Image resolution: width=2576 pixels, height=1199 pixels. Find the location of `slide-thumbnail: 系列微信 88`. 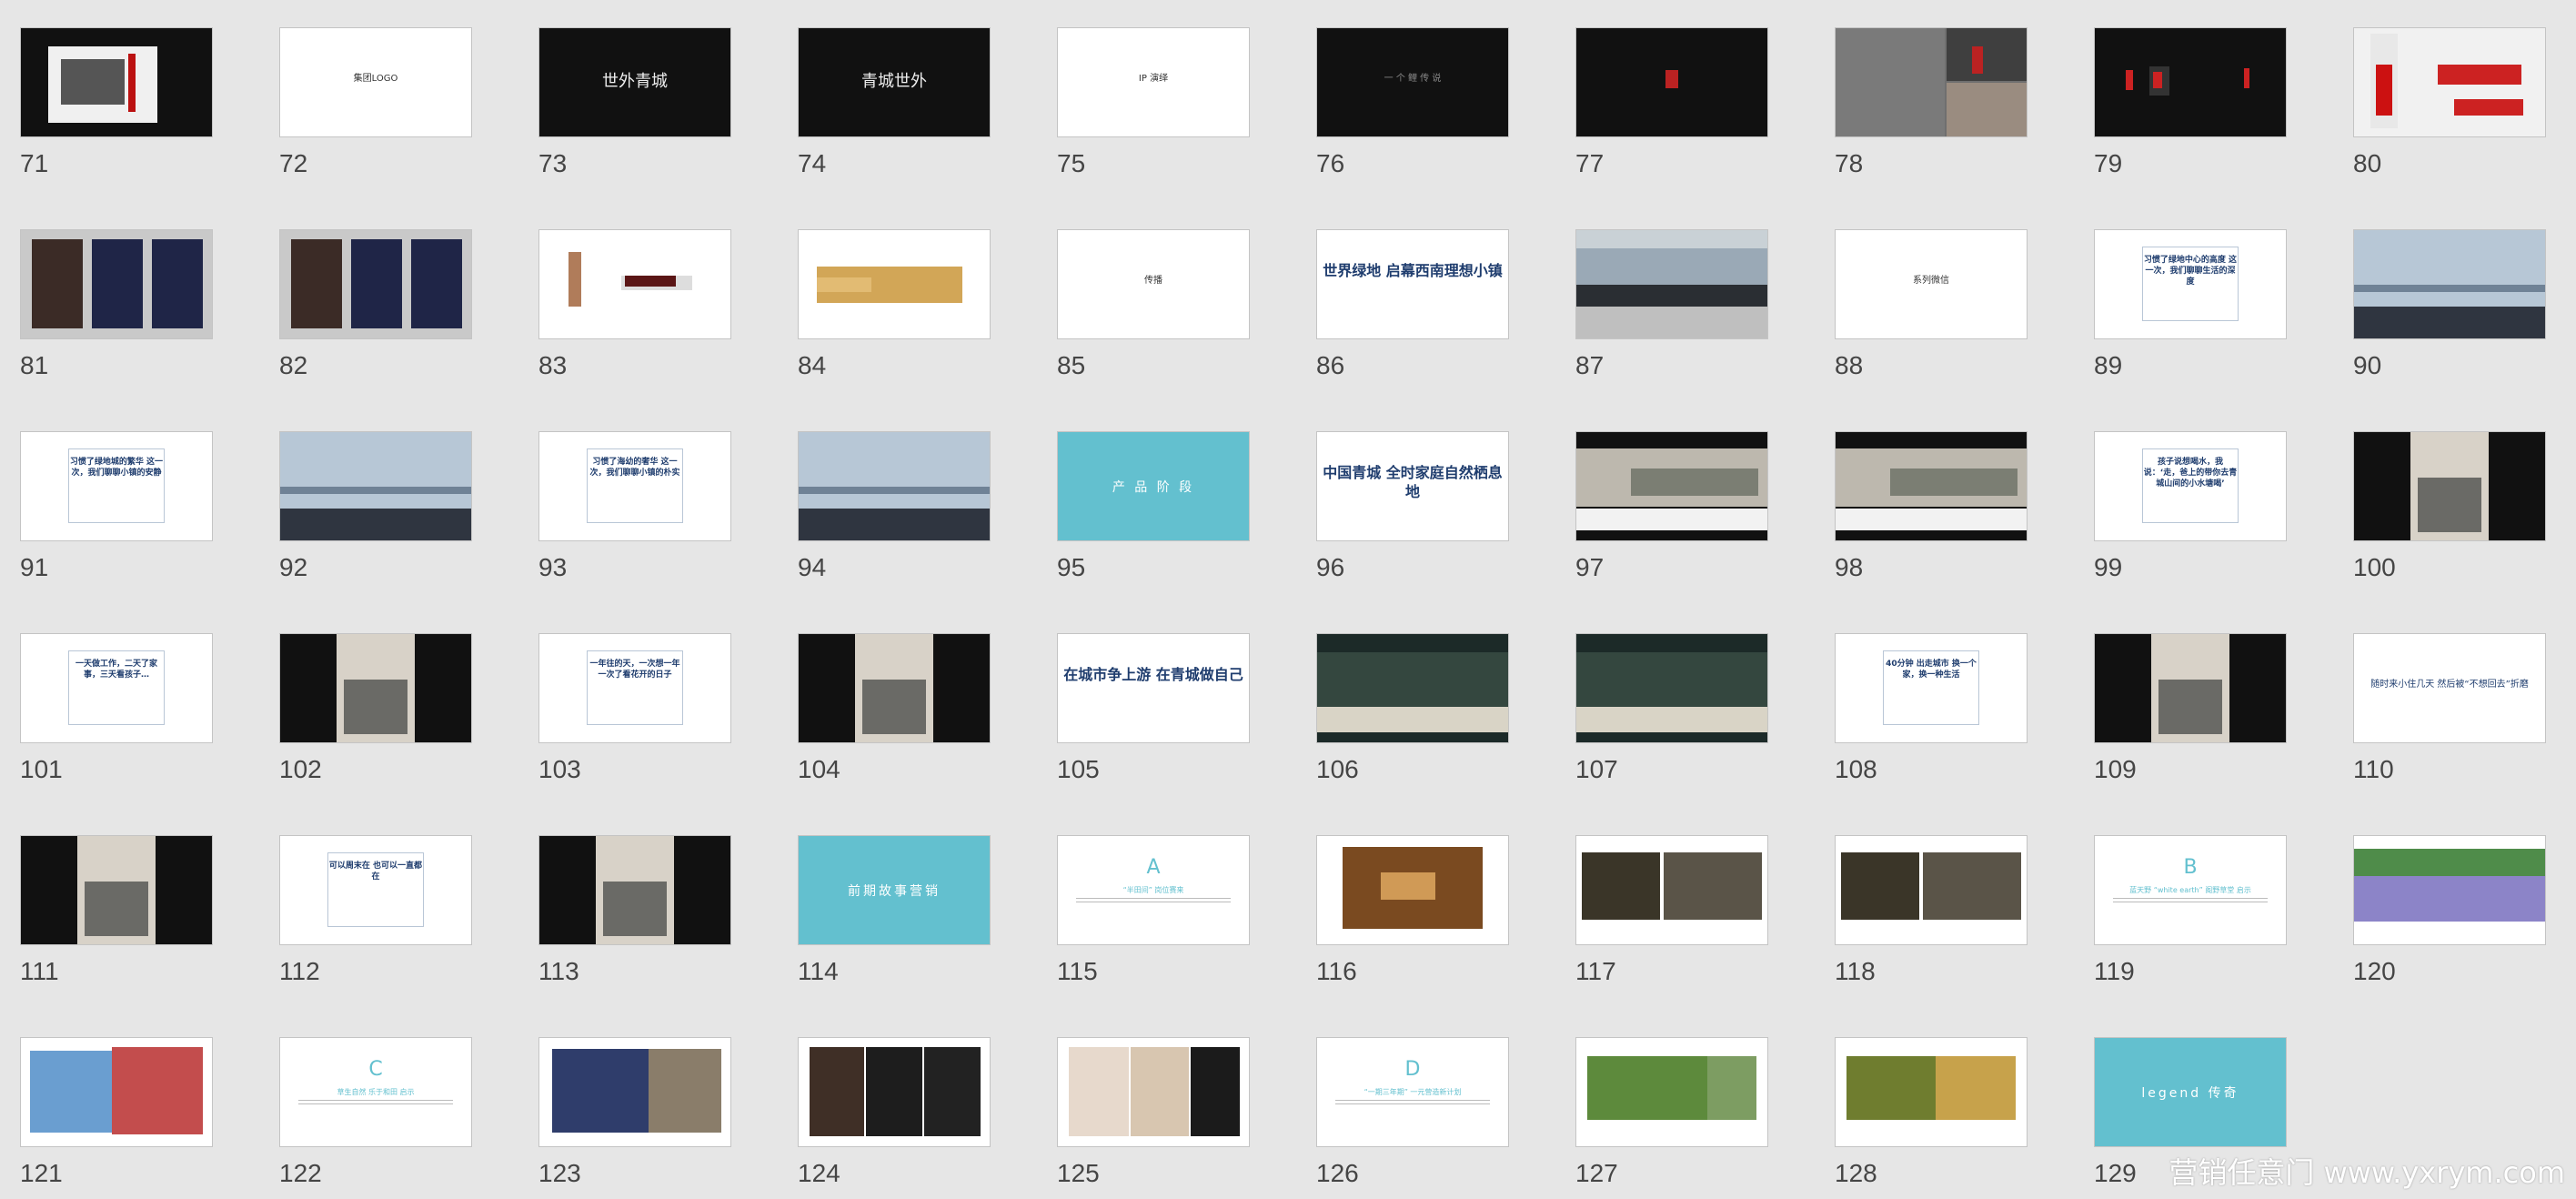

slide-thumbnail: 系列微信 88 is located at coordinates (1931, 303).